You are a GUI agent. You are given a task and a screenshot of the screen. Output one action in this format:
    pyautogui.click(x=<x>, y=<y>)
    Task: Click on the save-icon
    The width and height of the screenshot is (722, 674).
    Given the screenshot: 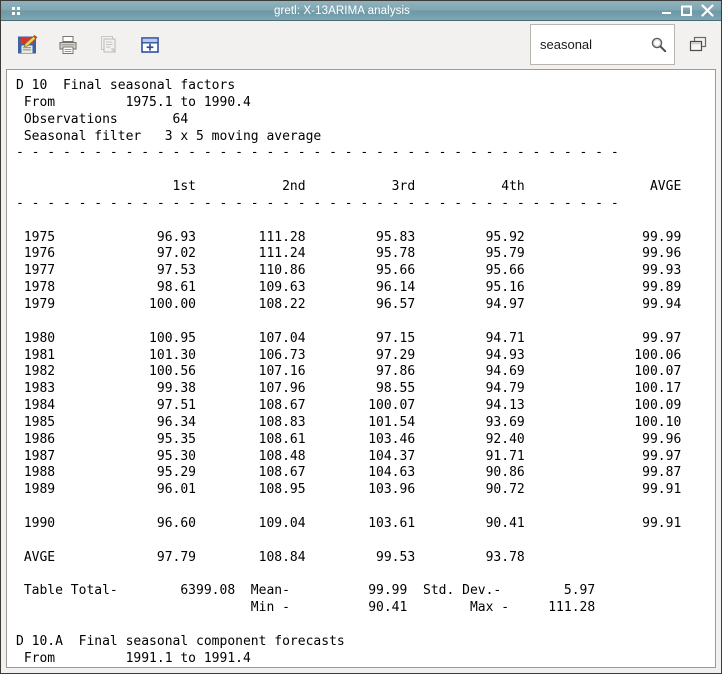 What is the action you would take?
    pyautogui.click(x=27, y=45)
    